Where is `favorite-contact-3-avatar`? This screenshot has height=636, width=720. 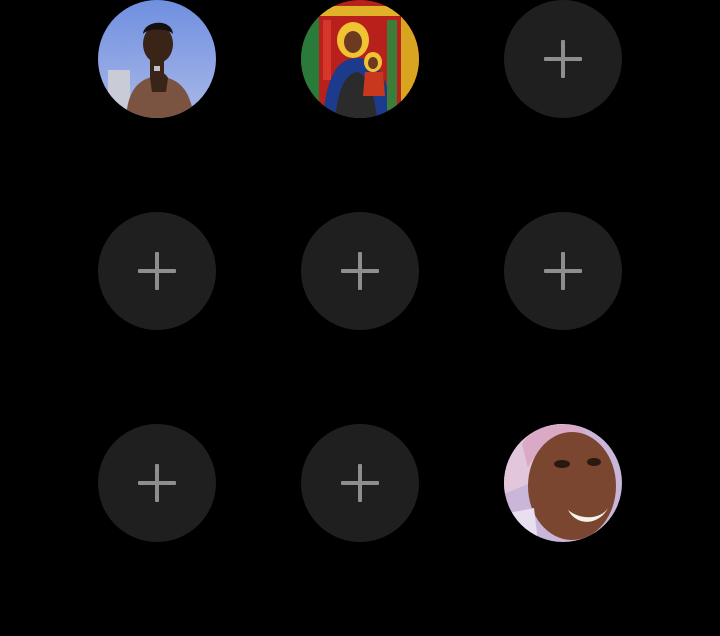
favorite-contact-3-avatar is located at coordinates (563, 483).